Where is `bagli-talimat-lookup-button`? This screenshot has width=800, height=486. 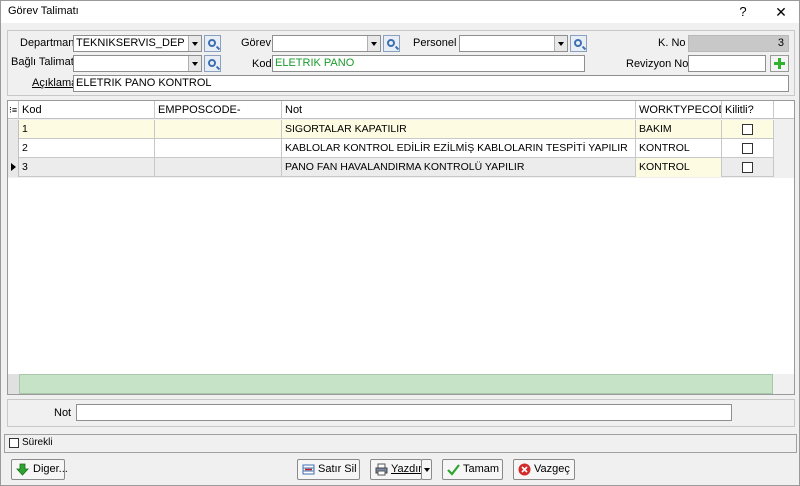
bagli-talimat-lookup-button is located at coordinates (212, 63).